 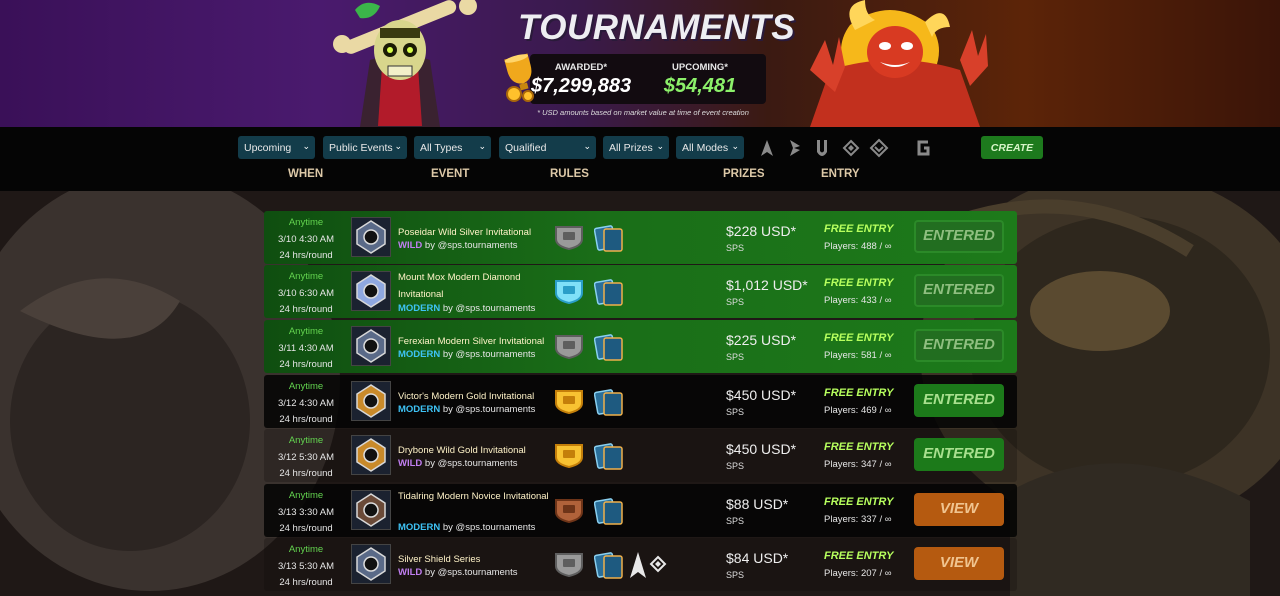 What do you see at coordinates (306, 293) in the screenshot?
I see `when-date: 3/10 6:30 AM` at bounding box center [306, 293].